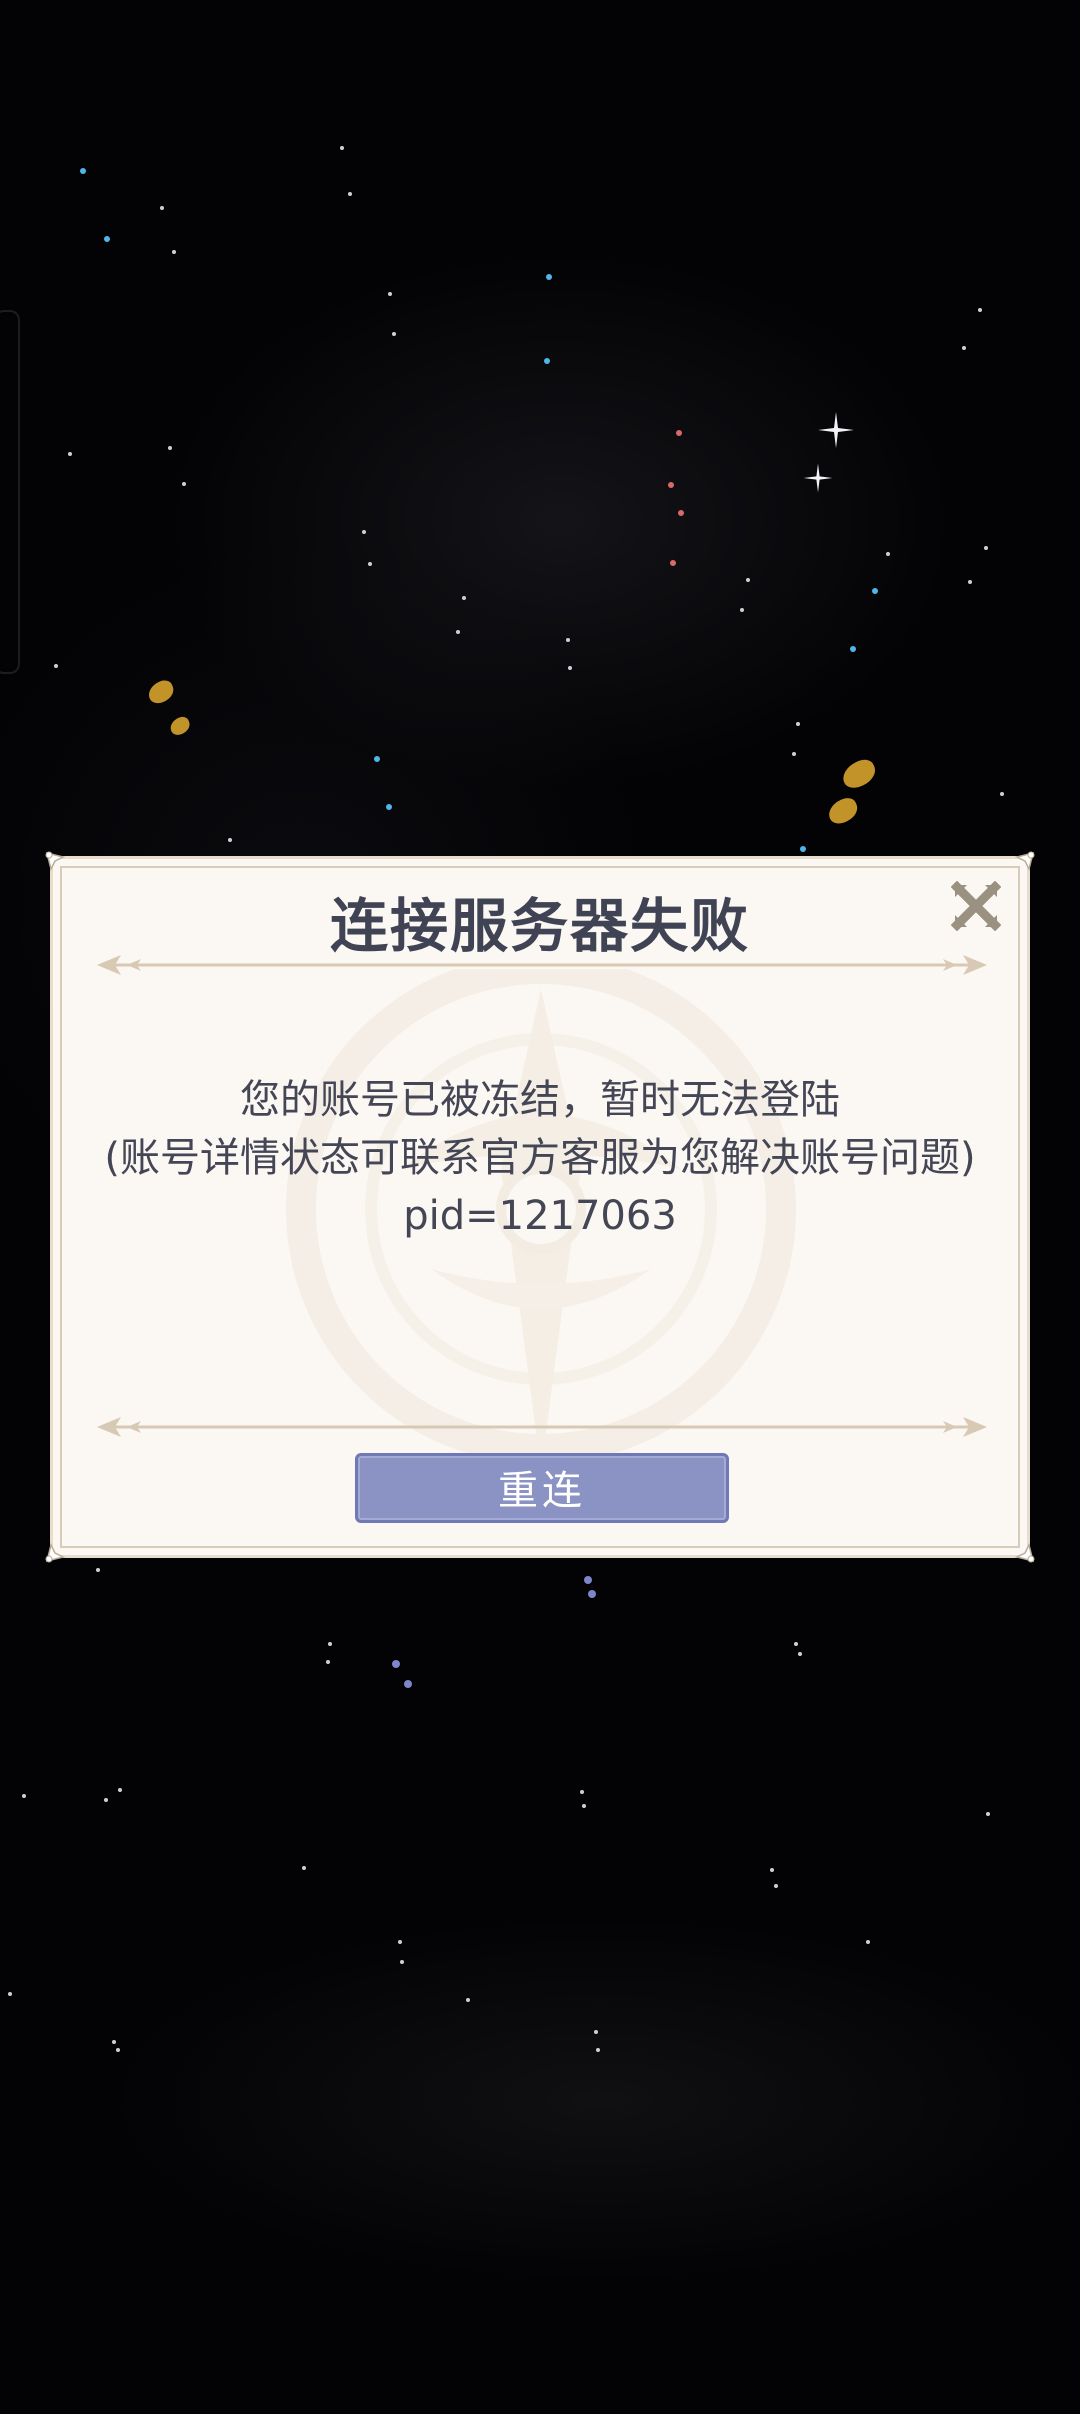 This screenshot has height=2414, width=1080. I want to click on reconnect-button: 重连, so click(542, 1488).